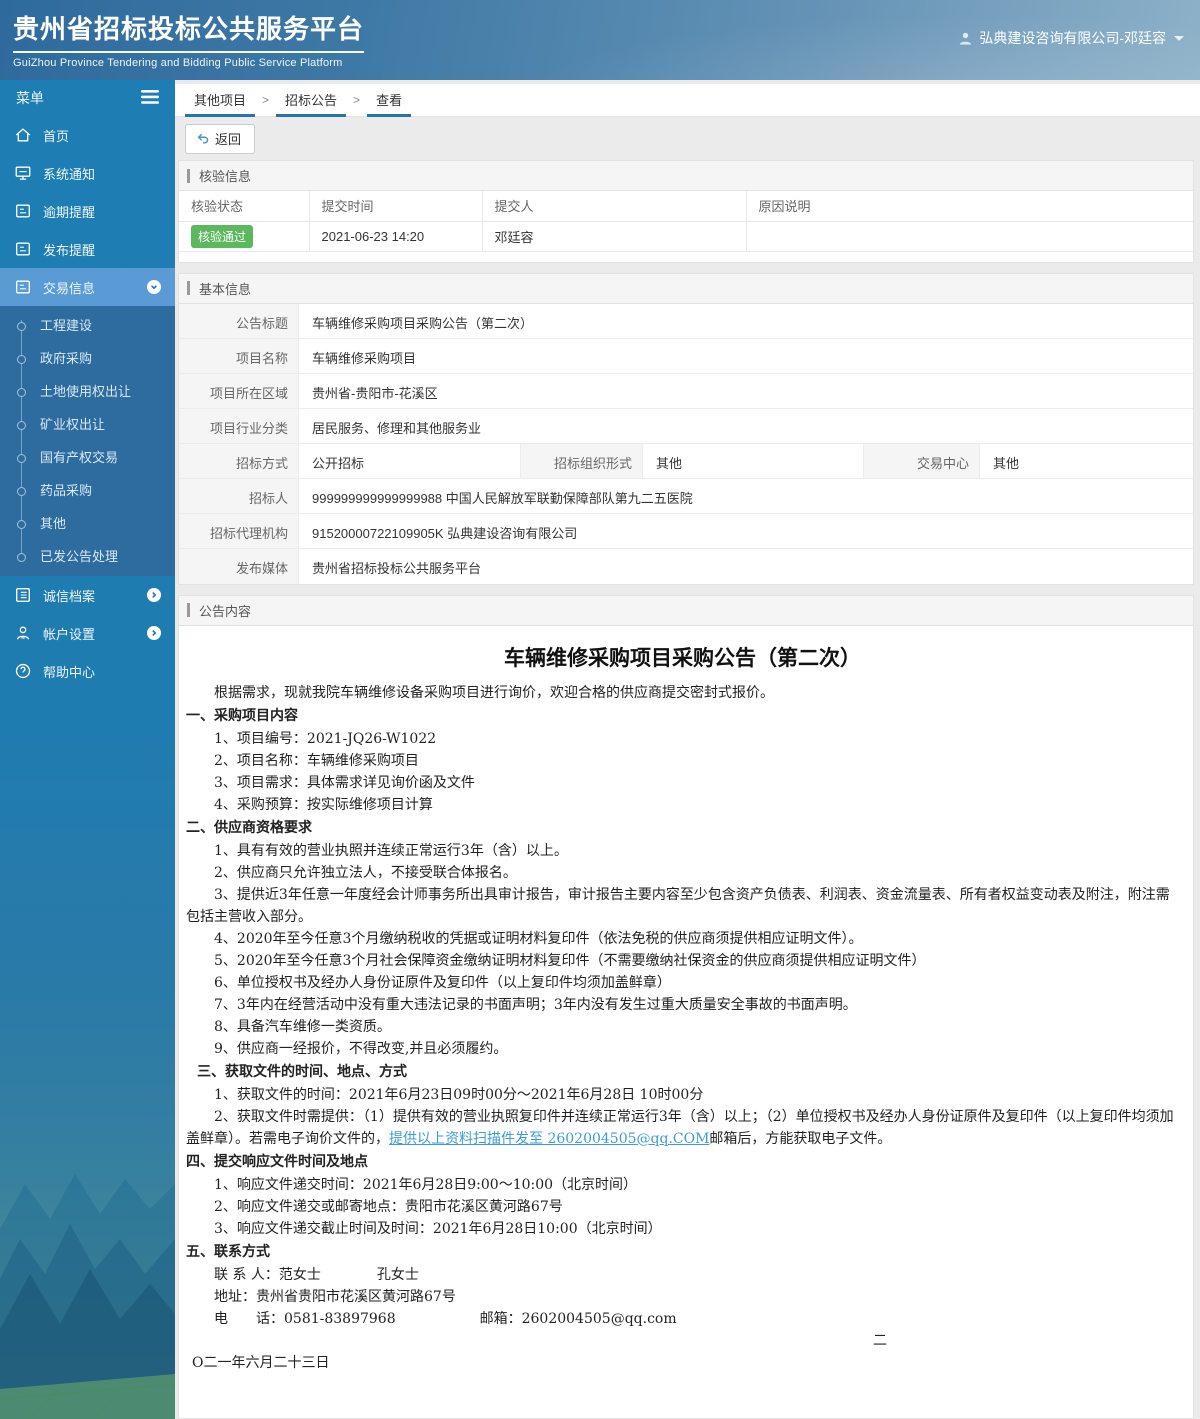 This screenshot has width=1200, height=1419. Describe the element at coordinates (445, 1318) in the screenshot. I see `contact-phone-line: 电 话：0581-83897968 邮箱：2602004505@qq.com` at that location.